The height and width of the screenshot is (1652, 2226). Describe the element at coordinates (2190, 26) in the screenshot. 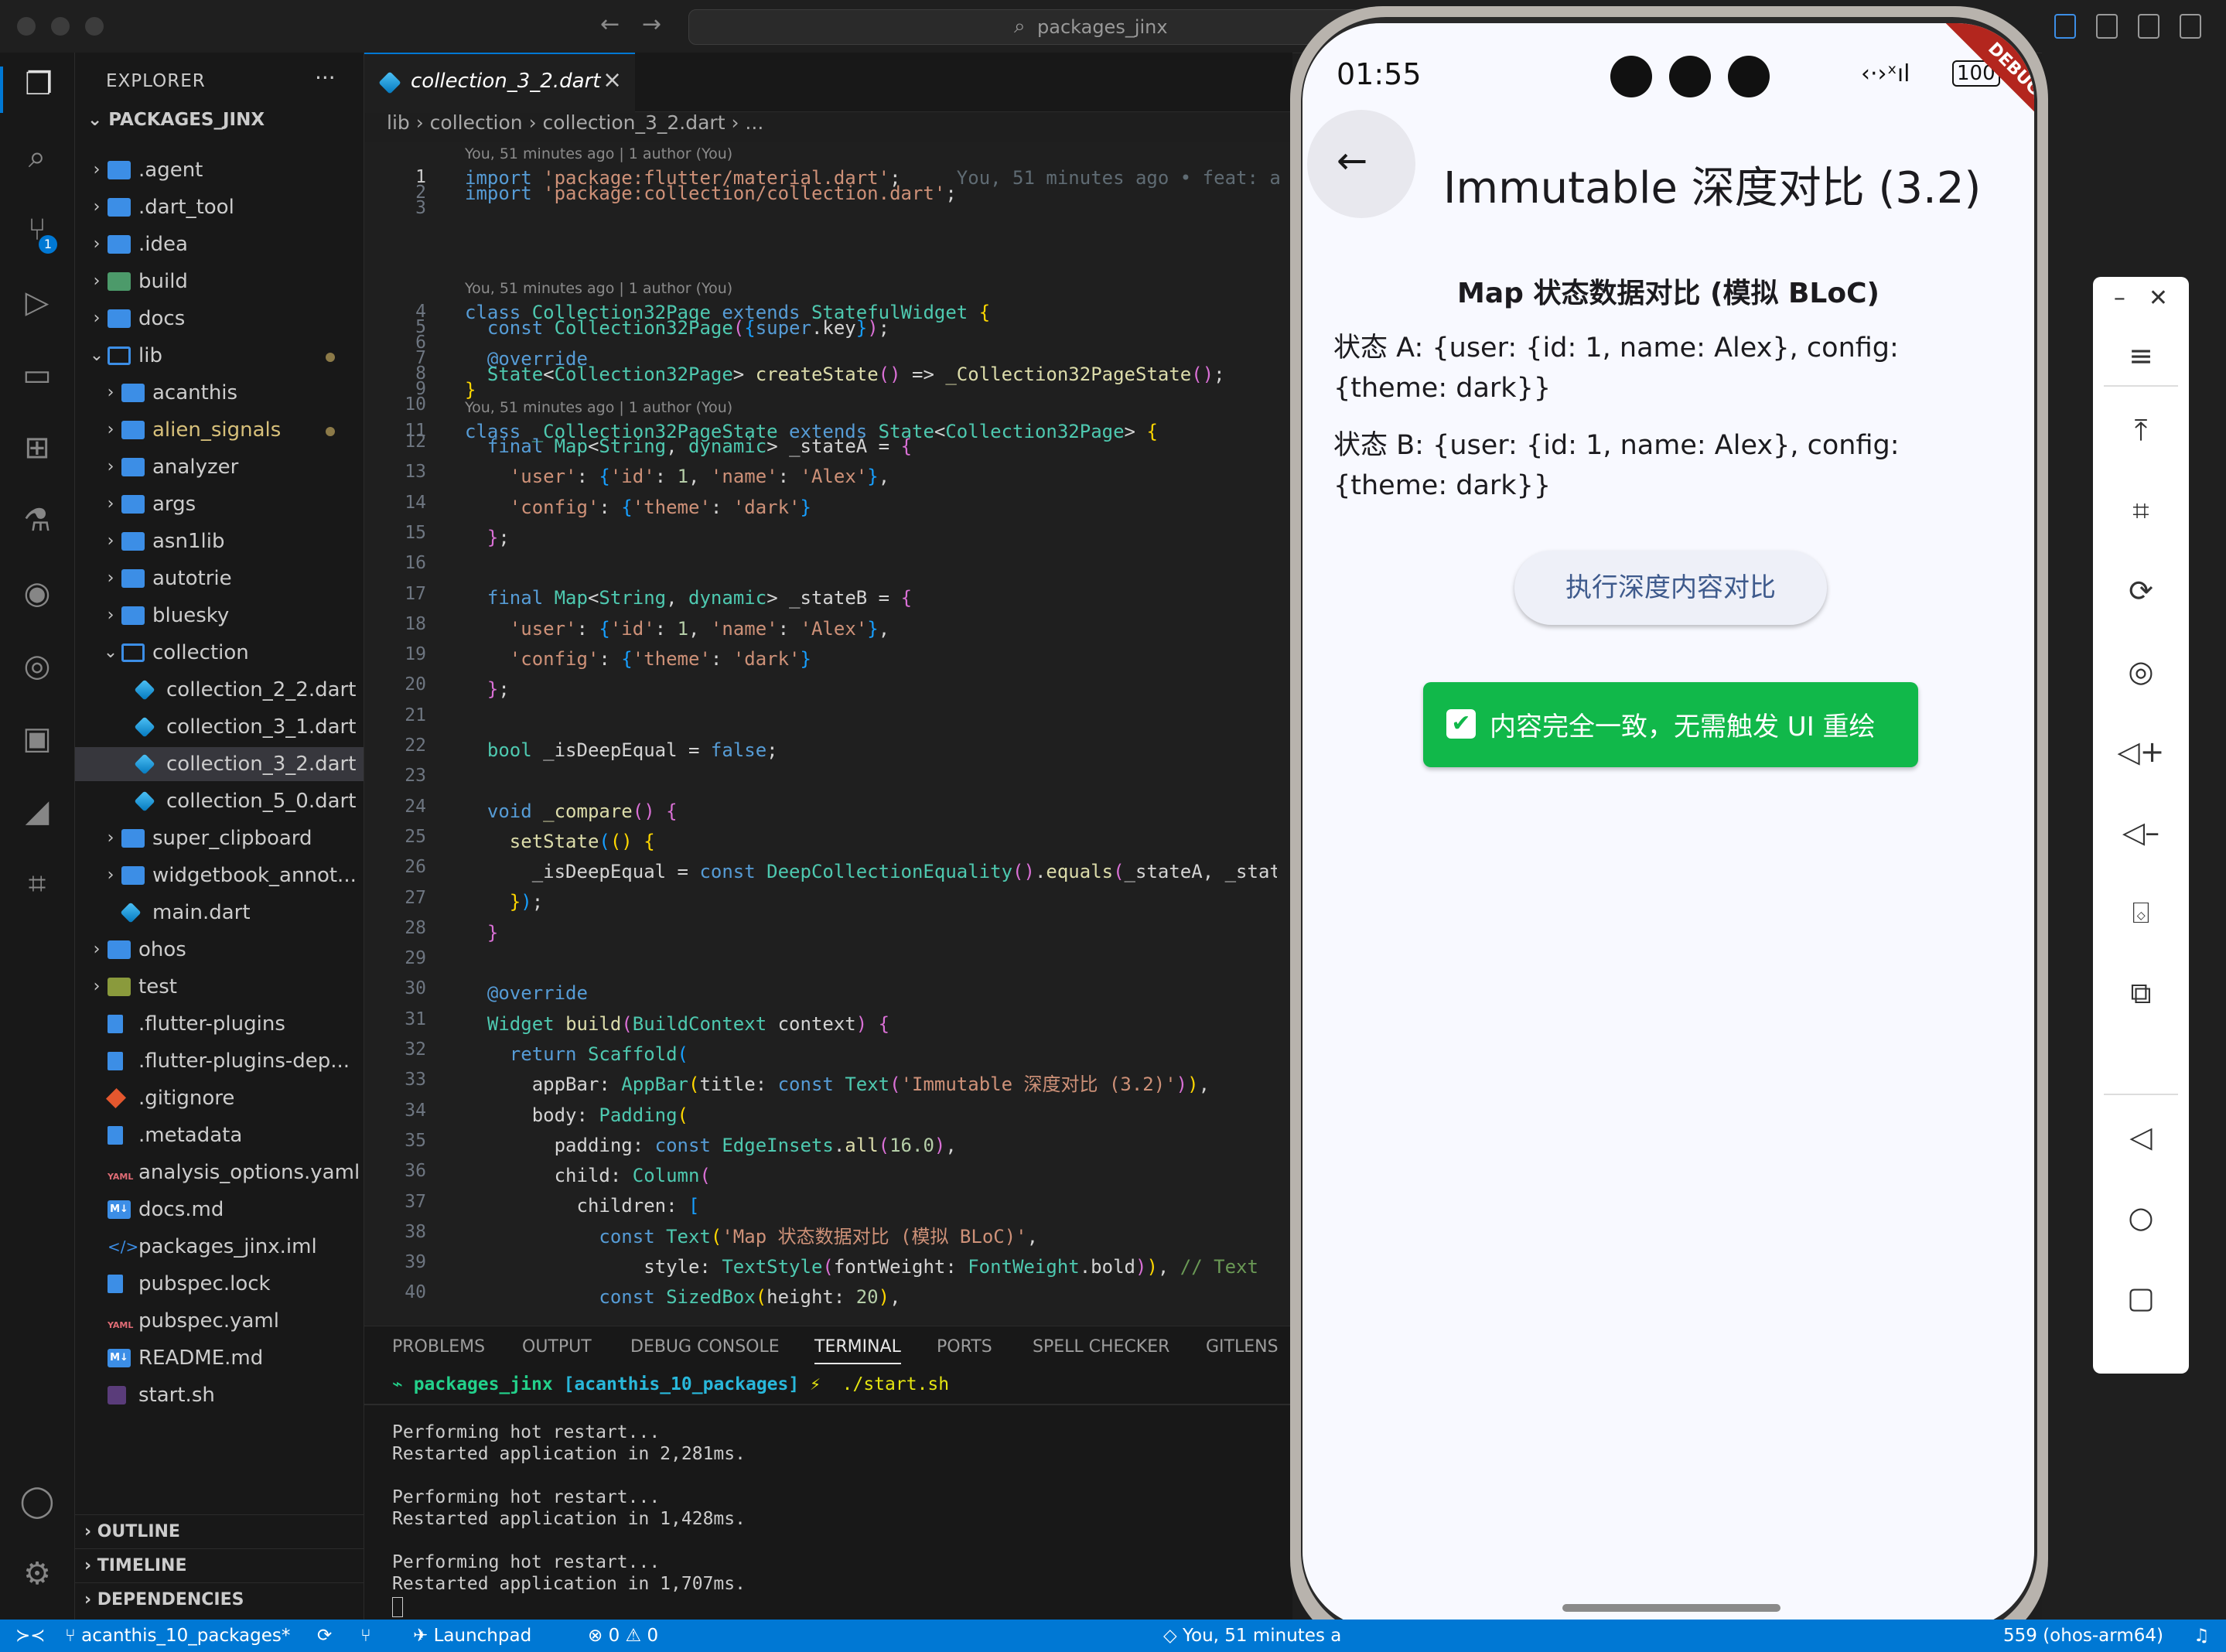

I see `toggle-secondary-sidebar-icon` at that location.